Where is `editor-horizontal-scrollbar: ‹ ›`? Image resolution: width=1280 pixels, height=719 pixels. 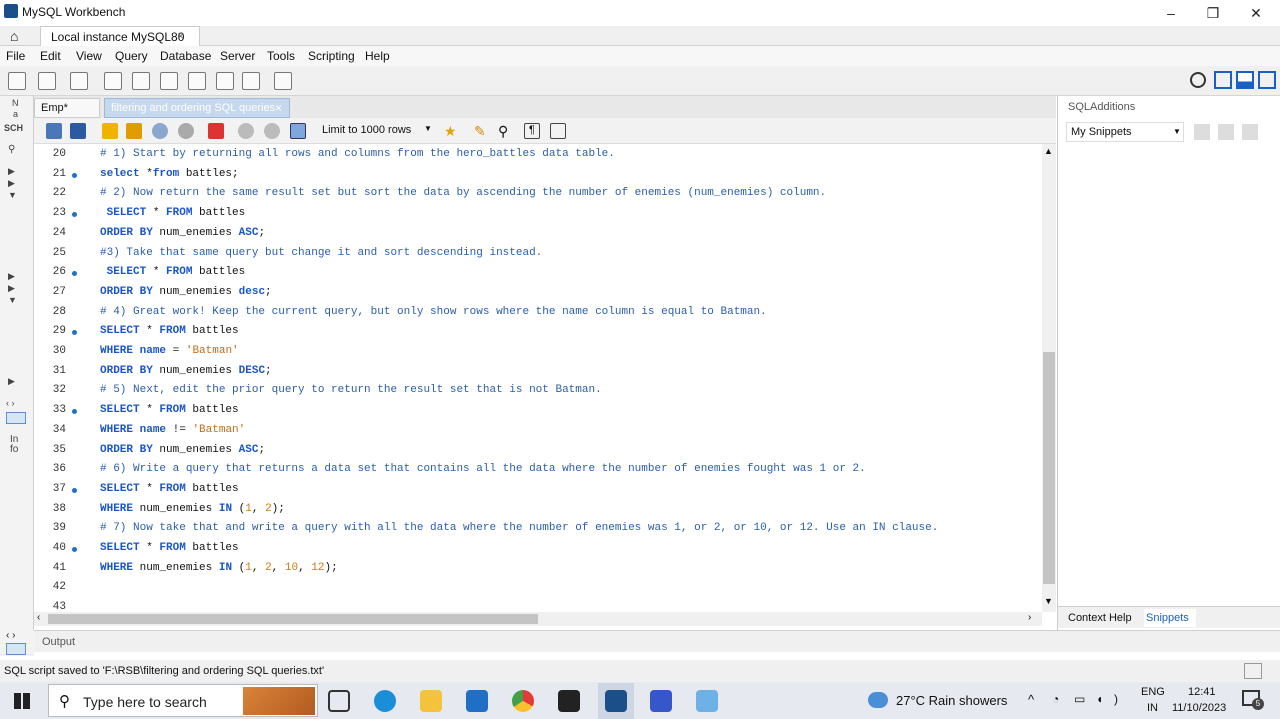
editor-horizontal-scrollbar: ‹ › is located at coordinates (538, 619).